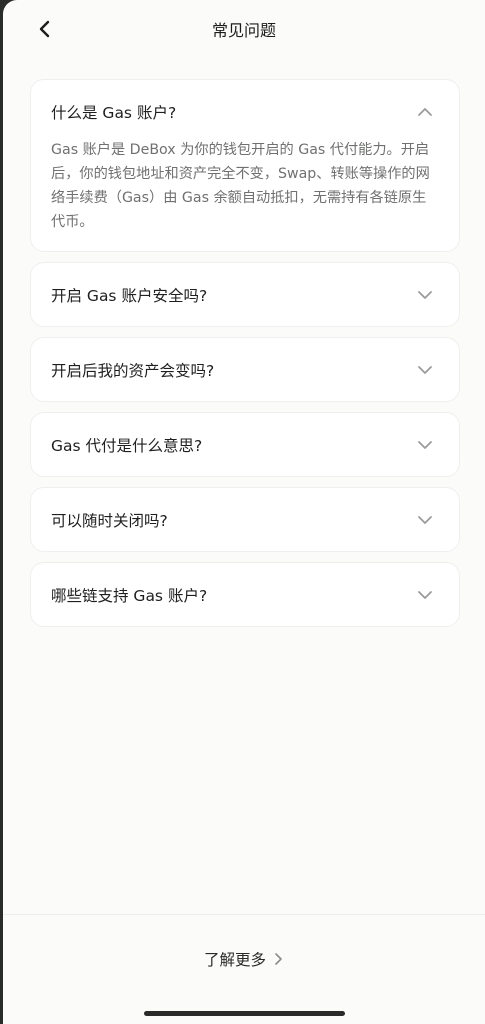 This screenshot has width=485, height=1024. What do you see at coordinates (245, 112) in the screenshot?
I see `faq-question-row: 什么是 Gas 账户?` at bounding box center [245, 112].